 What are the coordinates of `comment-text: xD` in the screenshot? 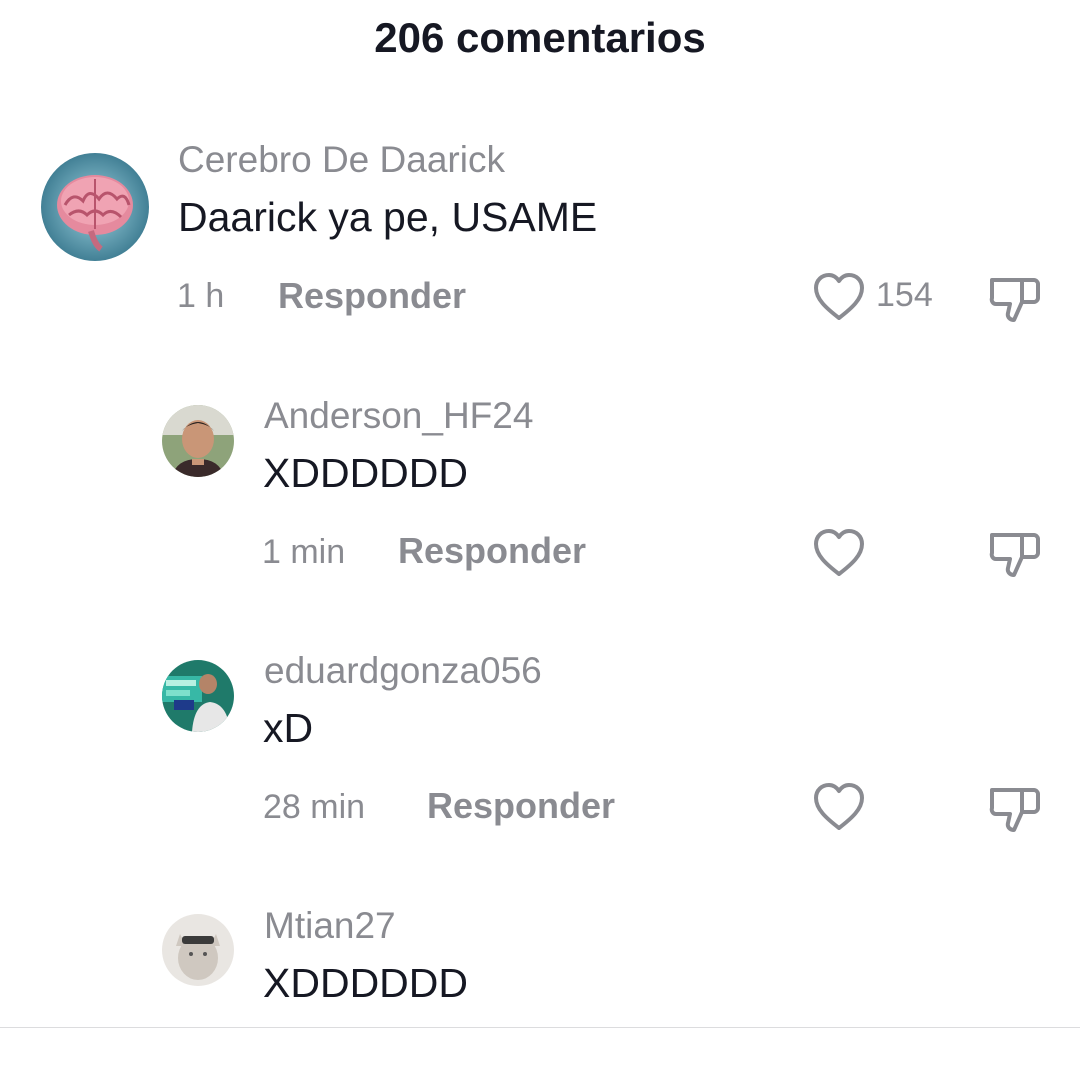 It's located at (288, 728).